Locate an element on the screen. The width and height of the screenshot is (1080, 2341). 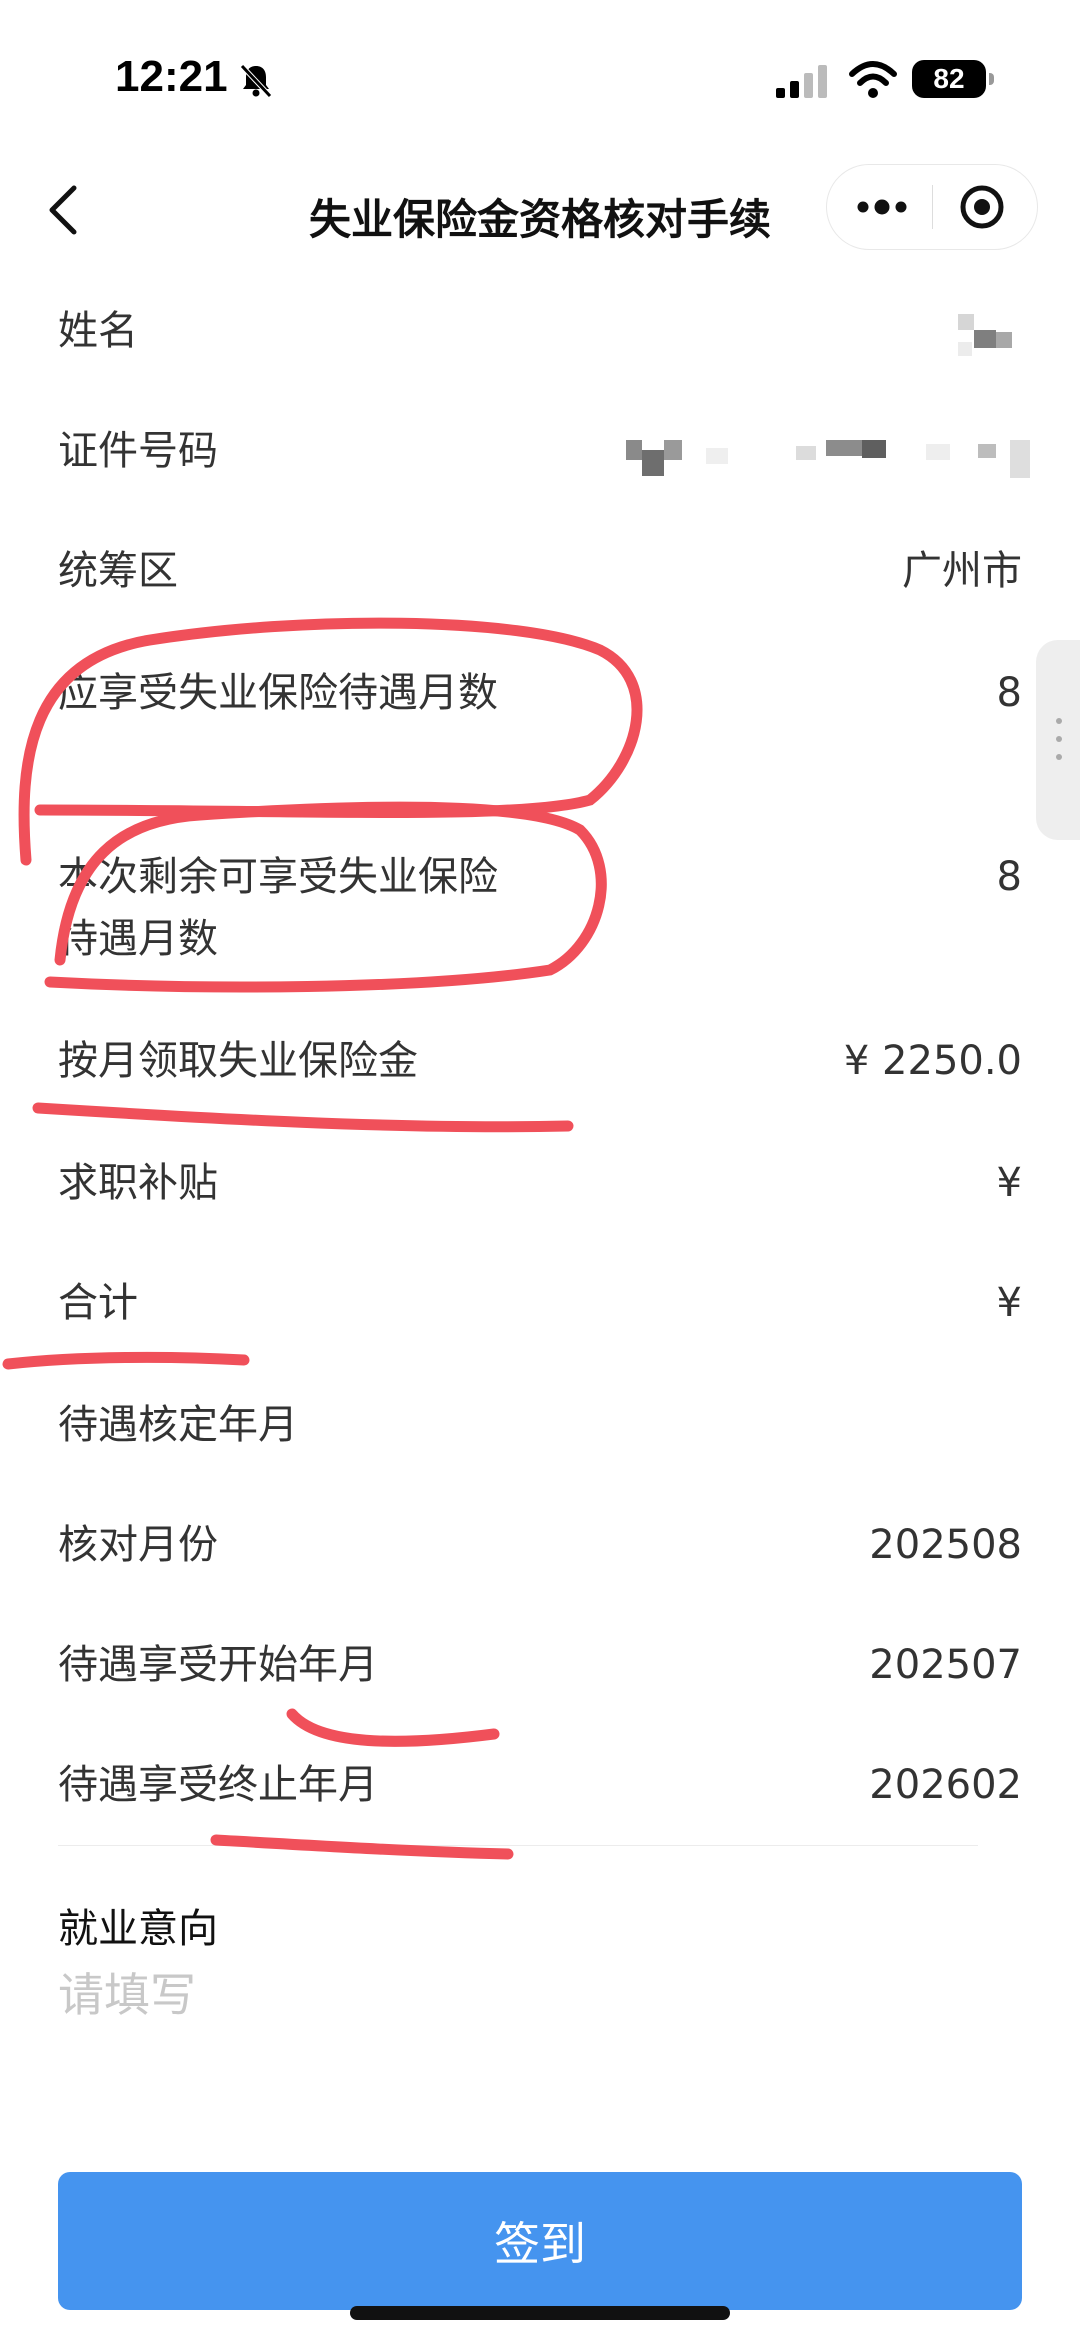
check-month-label: 核对月份 is located at coordinates (138, 1545).